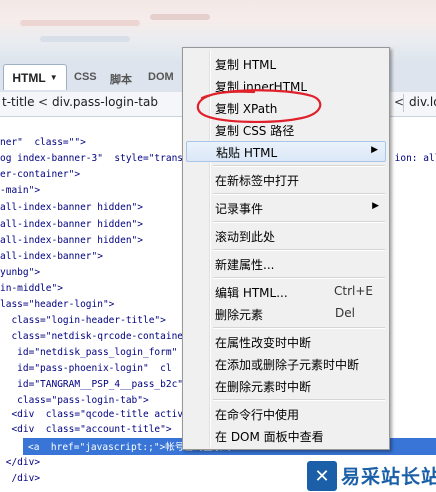 This screenshot has height=492, width=436. Describe the element at coordinates (40, 177) in the screenshot. I see `code-line: er-container">` at that location.